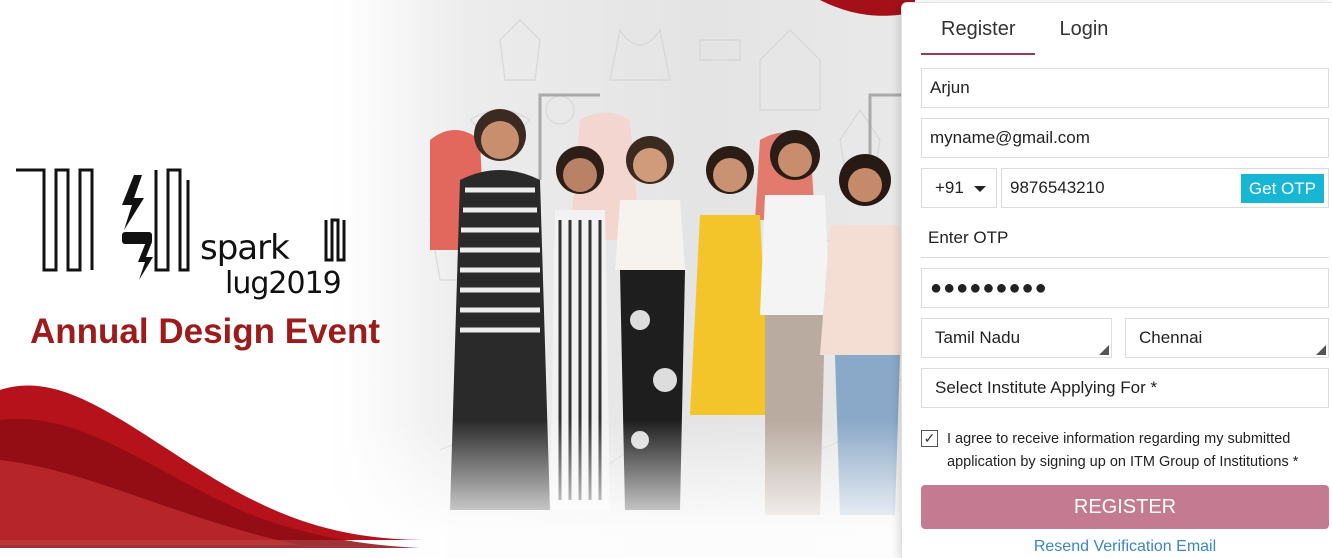 This screenshot has width=1332, height=558. I want to click on resend-verification-link: Resend Verification Email, so click(1125, 547).